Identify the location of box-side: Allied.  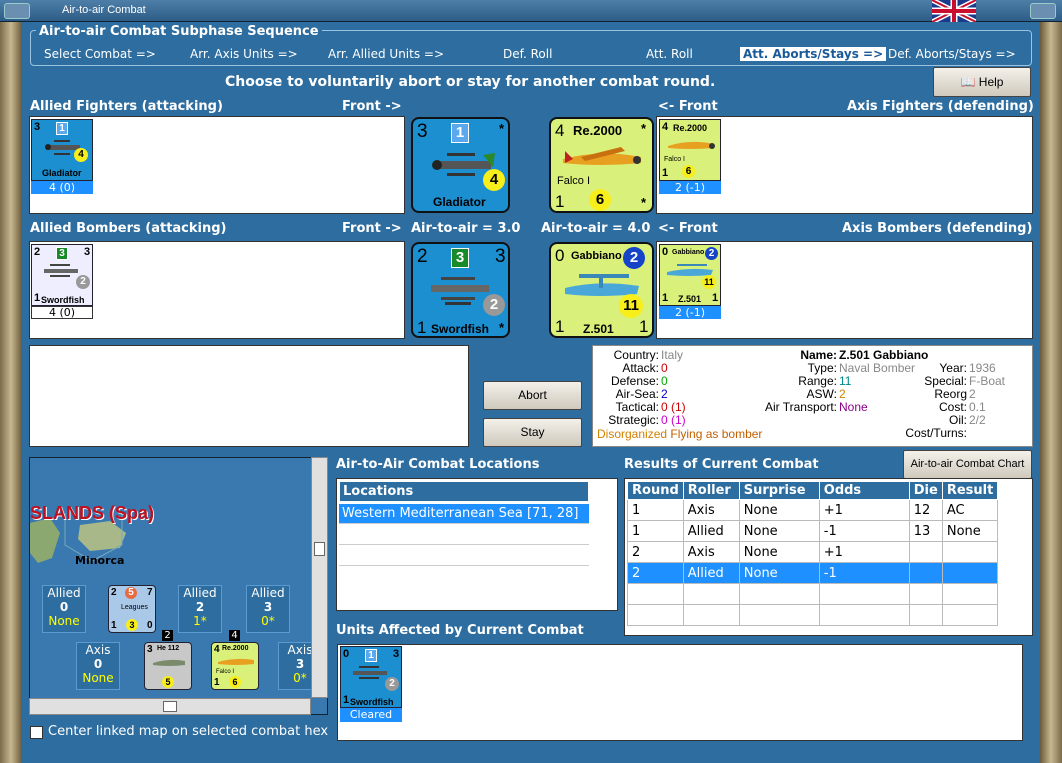
(64, 593).